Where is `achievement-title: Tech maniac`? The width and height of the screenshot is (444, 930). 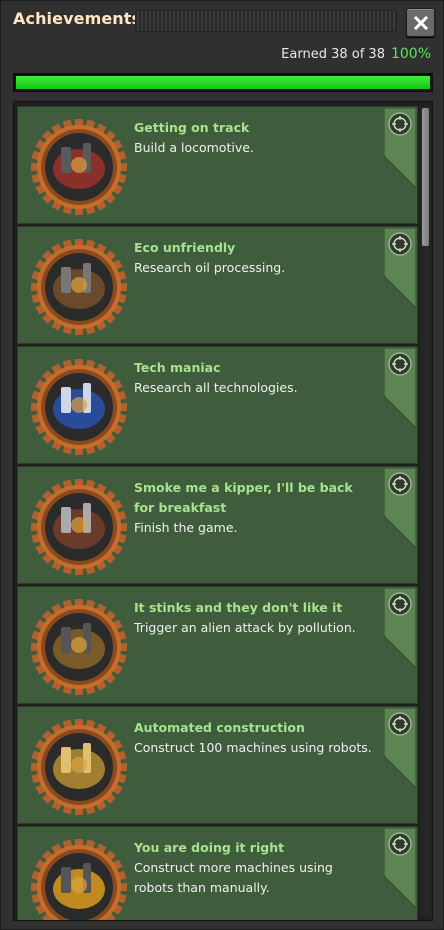
achievement-title: Tech maniac is located at coordinates (177, 367).